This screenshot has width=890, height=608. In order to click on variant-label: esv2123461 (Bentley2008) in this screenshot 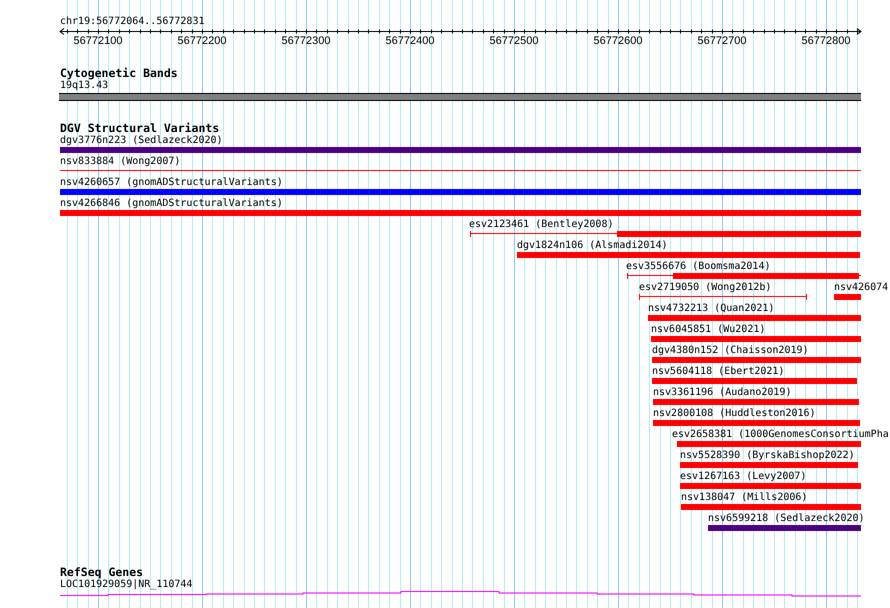, I will do `click(541, 225)`.